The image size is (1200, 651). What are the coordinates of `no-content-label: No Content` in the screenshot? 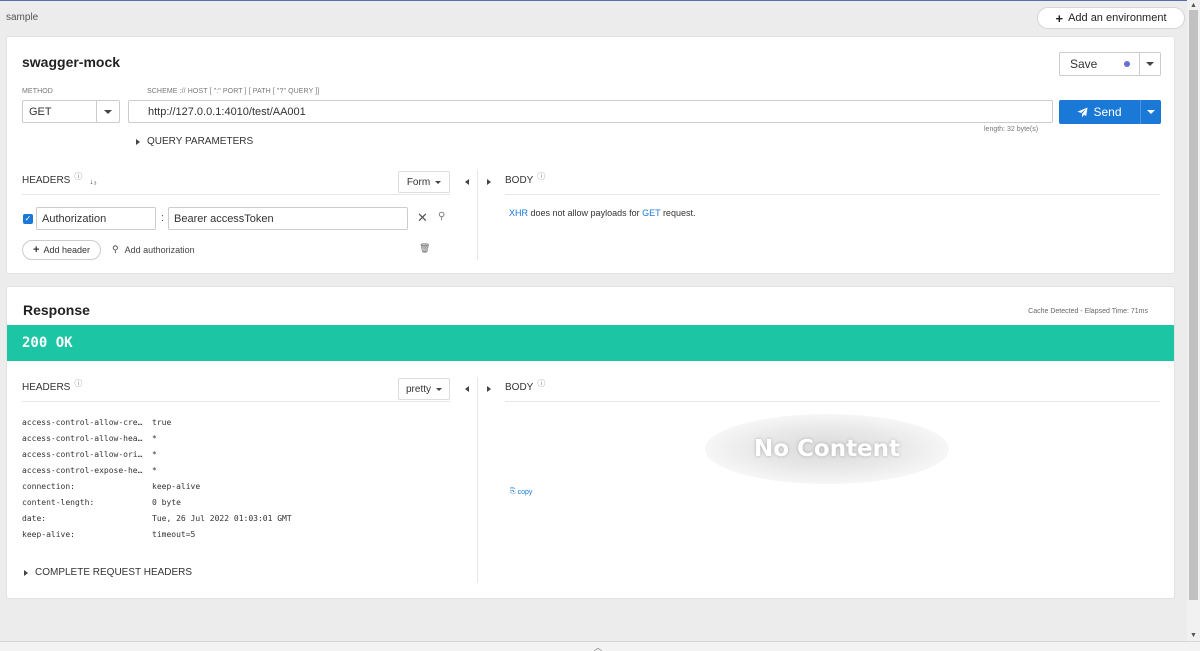 It's located at (827, 449).